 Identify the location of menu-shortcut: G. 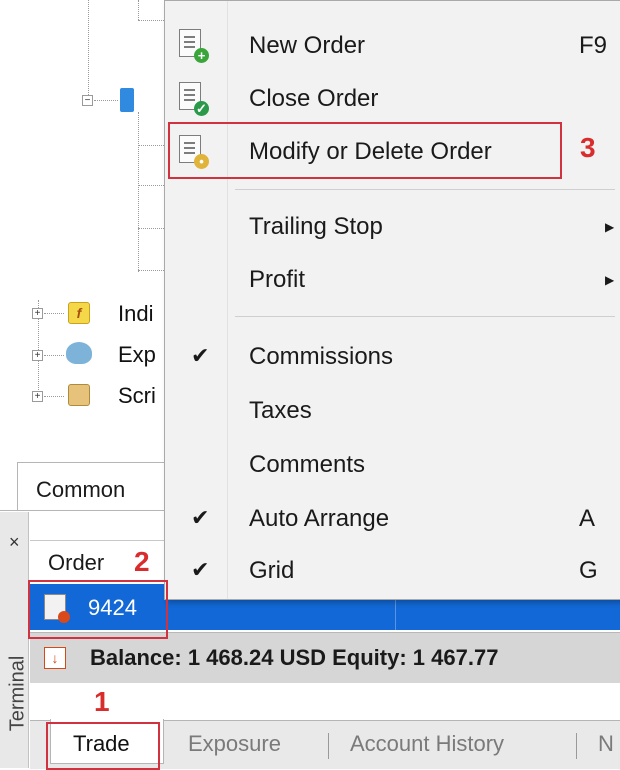
(588, 570).